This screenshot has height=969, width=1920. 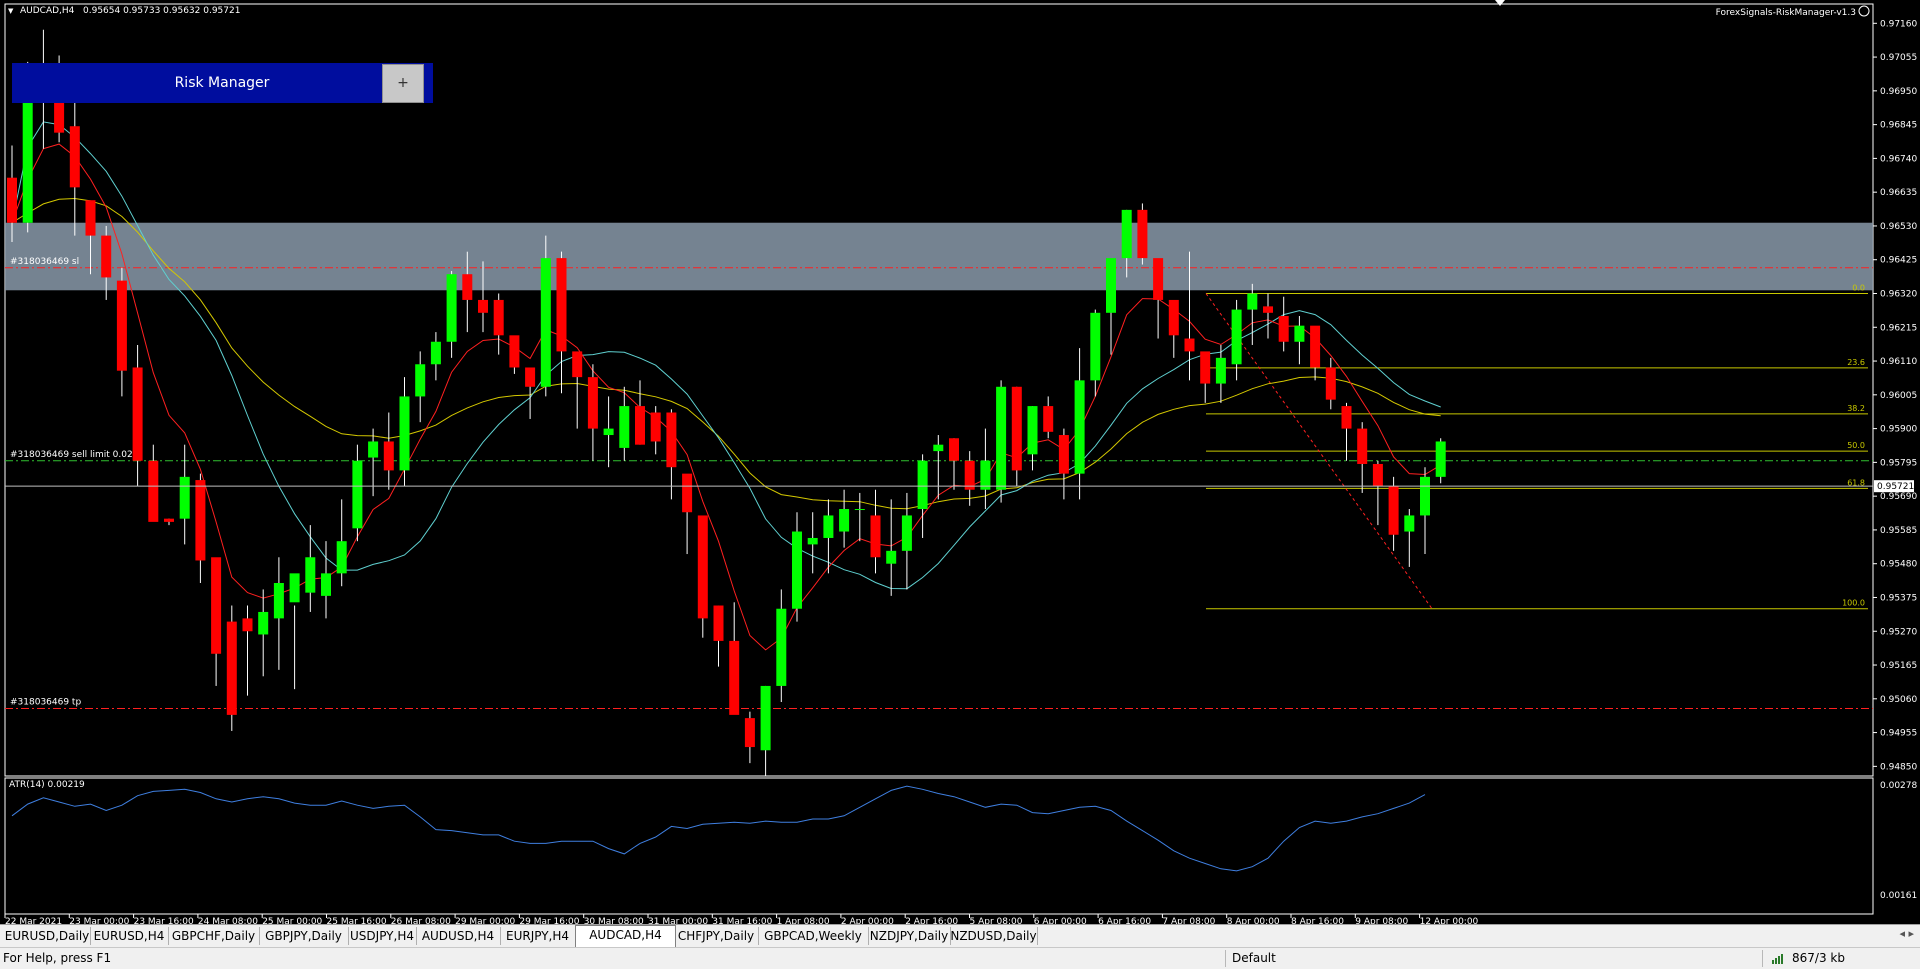 I want to click on status-profile: Default, so click(x=1254, y=958).